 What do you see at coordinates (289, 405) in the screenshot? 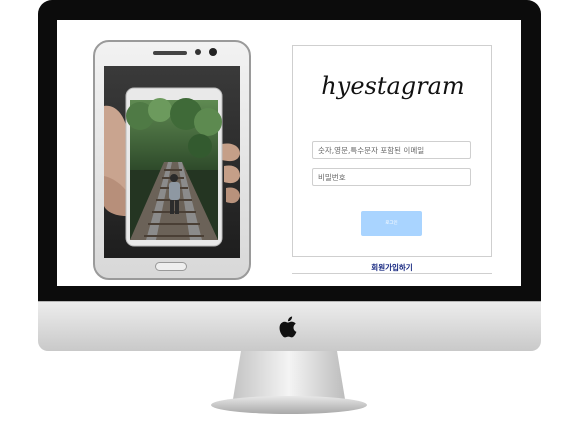
I see `monitor-stand-base` at bounding box center [289, 405].